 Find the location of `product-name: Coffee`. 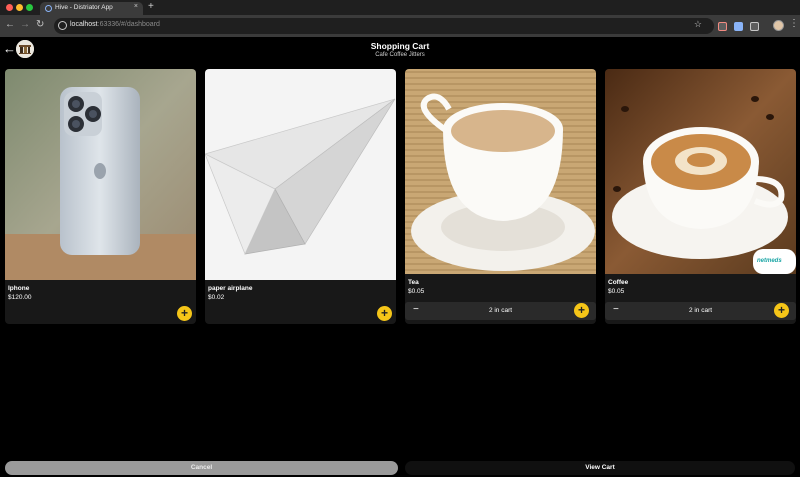

product-name: Coffee is located at coordinates (618, 282).